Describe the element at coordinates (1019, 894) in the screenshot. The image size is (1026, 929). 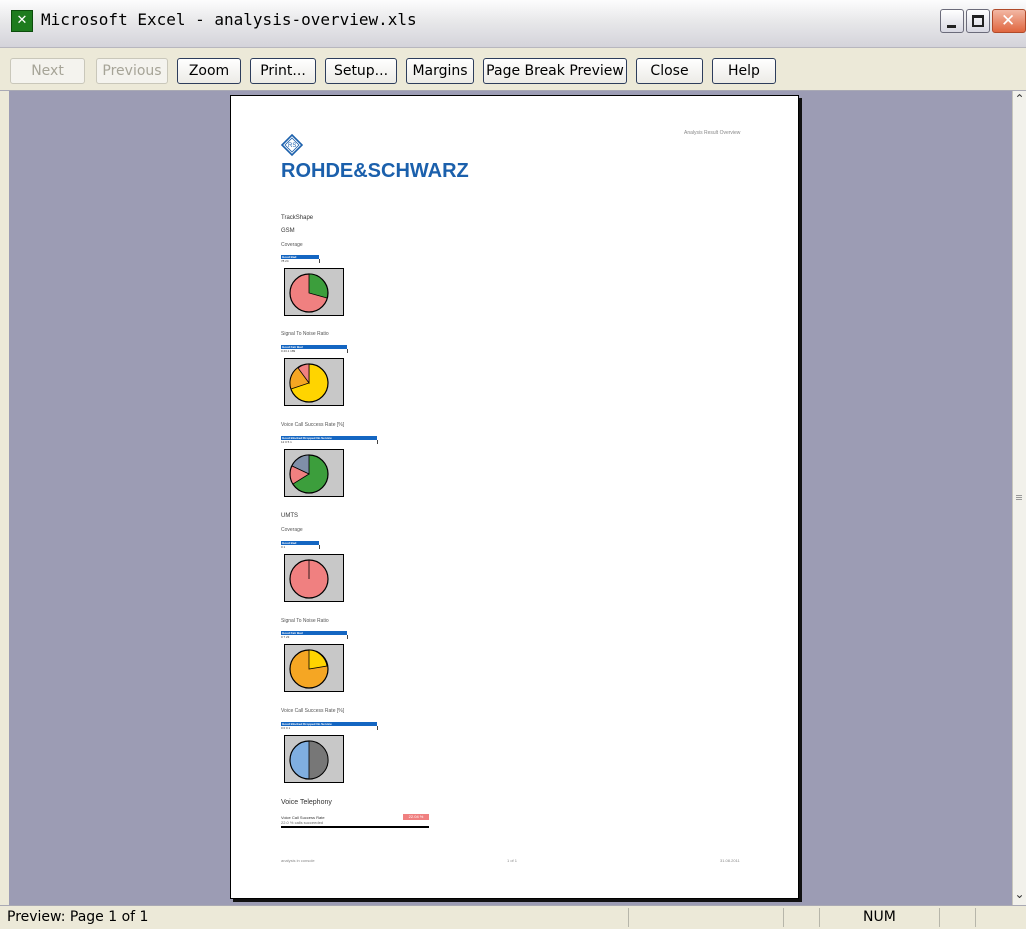
I see `scroll-down-icon: ⌄` at that location.